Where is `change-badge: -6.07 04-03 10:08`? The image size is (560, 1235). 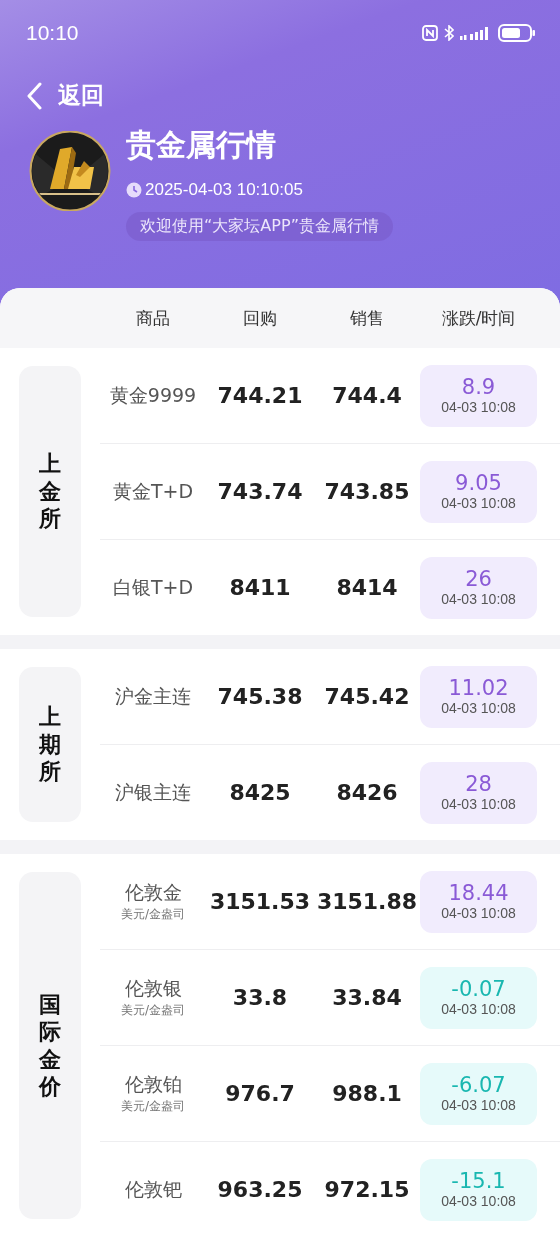 change-badge: -6.07 04-03 10:08 is located at coordinates (478, 1093).